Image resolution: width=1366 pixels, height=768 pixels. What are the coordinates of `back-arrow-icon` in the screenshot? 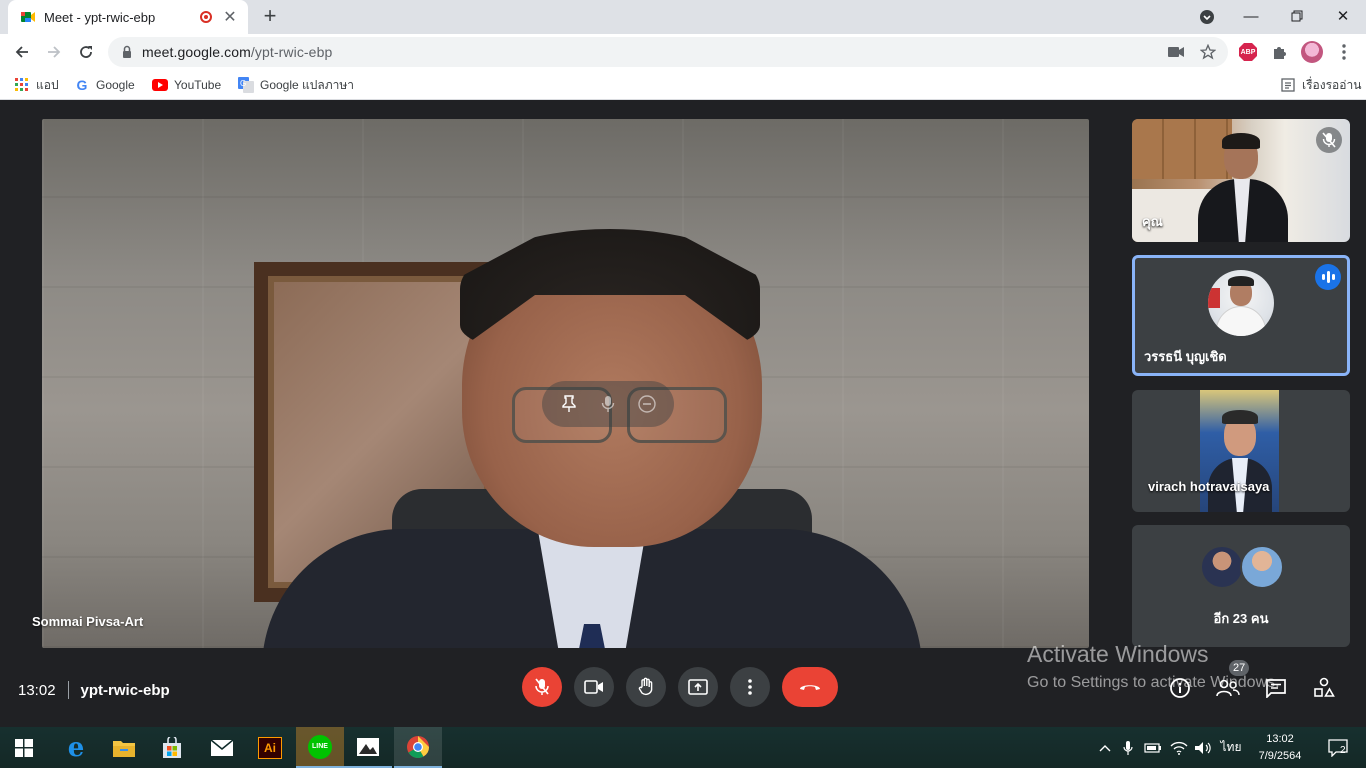 It's located at (21, 52).